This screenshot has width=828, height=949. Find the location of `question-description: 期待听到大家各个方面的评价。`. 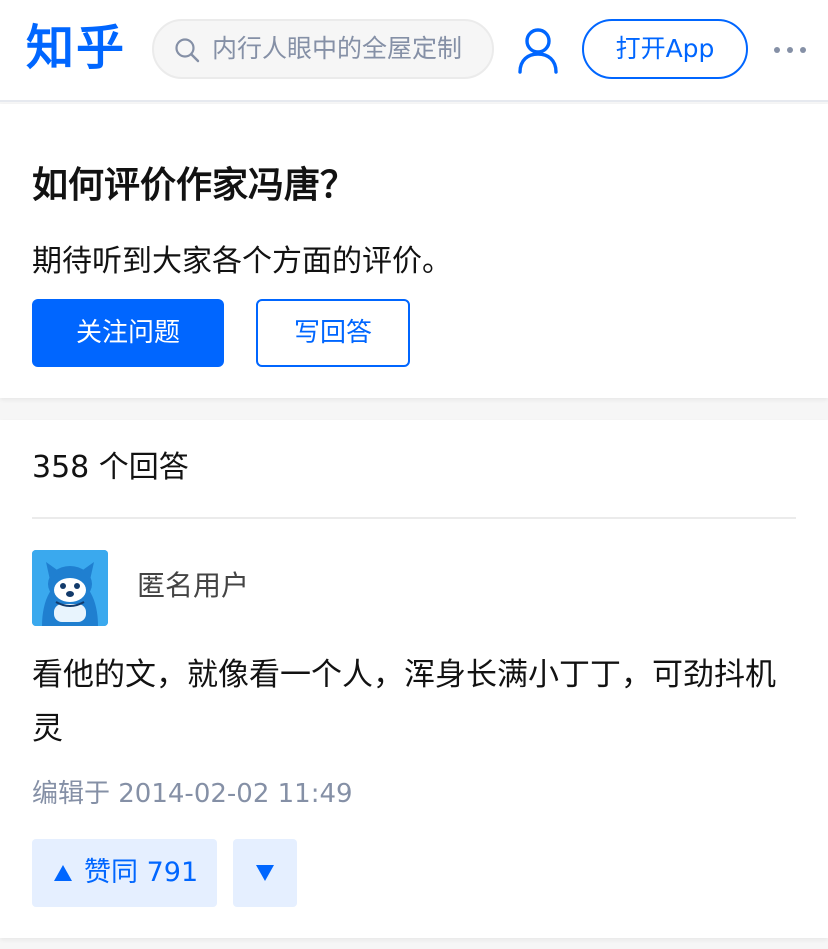

question-description: 期待听到大家各个方面的评价。 is located at coordinates (242, 261).